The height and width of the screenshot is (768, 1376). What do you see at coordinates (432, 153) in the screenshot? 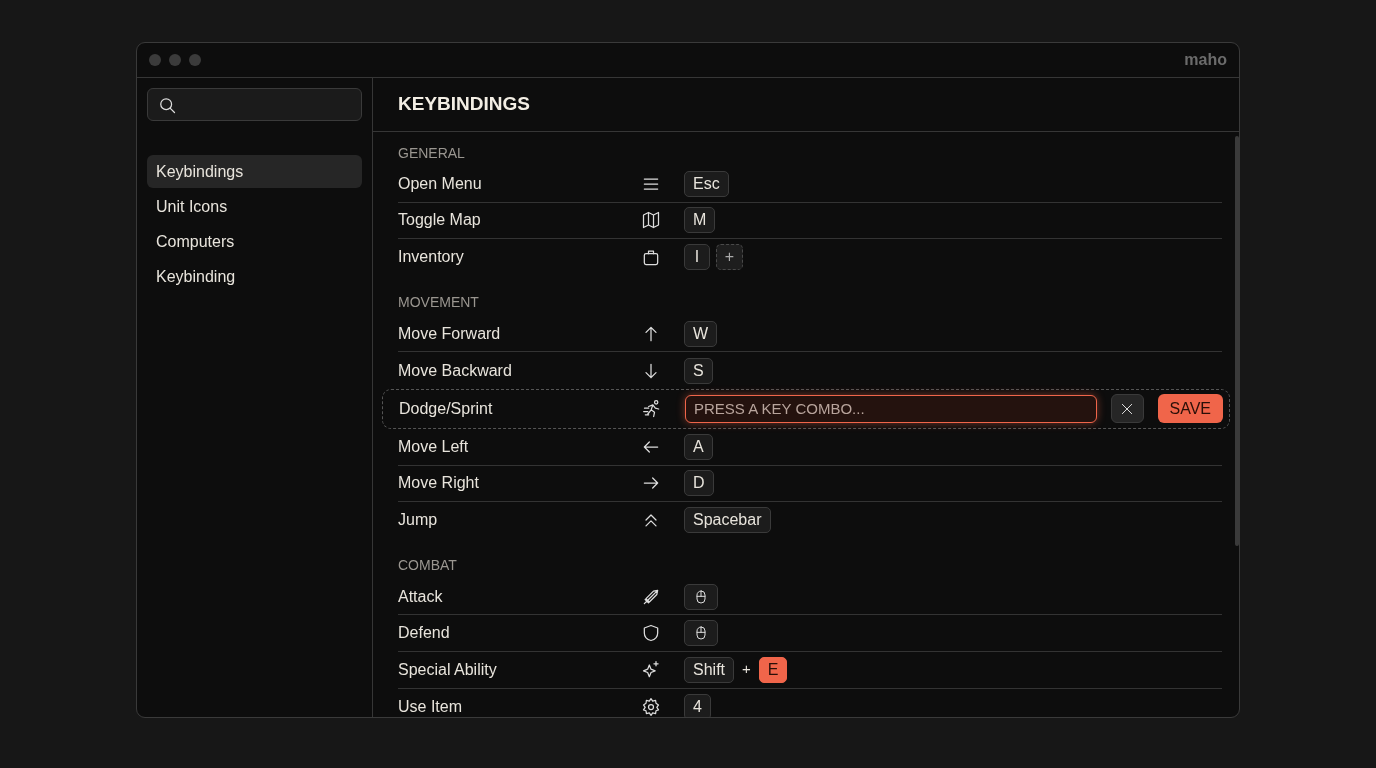
I see `section-heading: GENERAL` at bounding box center [432, 153].